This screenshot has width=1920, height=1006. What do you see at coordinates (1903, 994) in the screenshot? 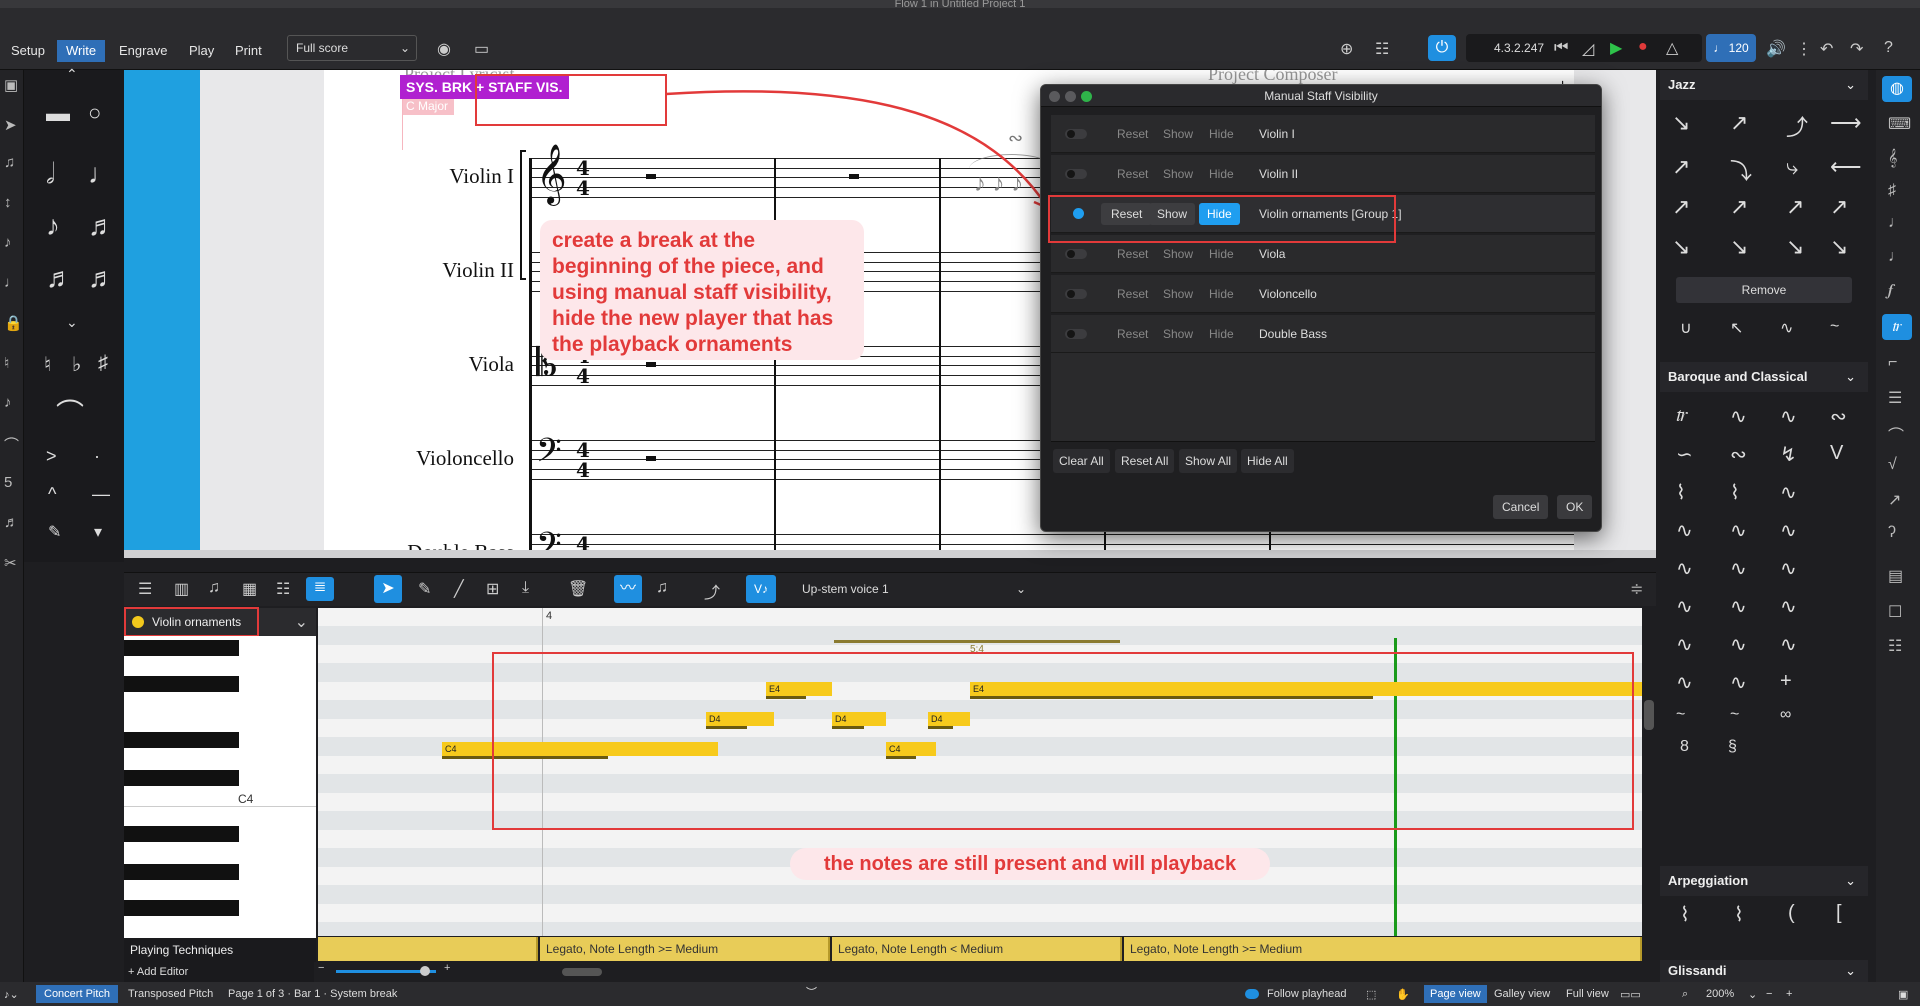
I see `right-panel-toggle-icon: ▣` at bounding box center [1903, 994].